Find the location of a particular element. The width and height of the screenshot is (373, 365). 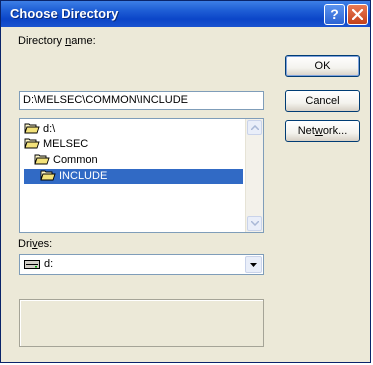

tree-scrollbar is located at coordinates (254, 175).